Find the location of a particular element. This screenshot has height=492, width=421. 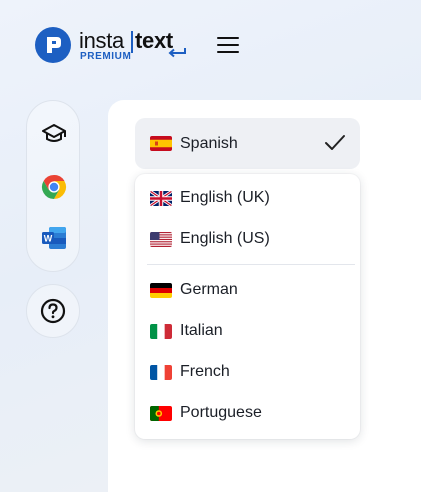

option-french: French is located at coordinates (247, 372).